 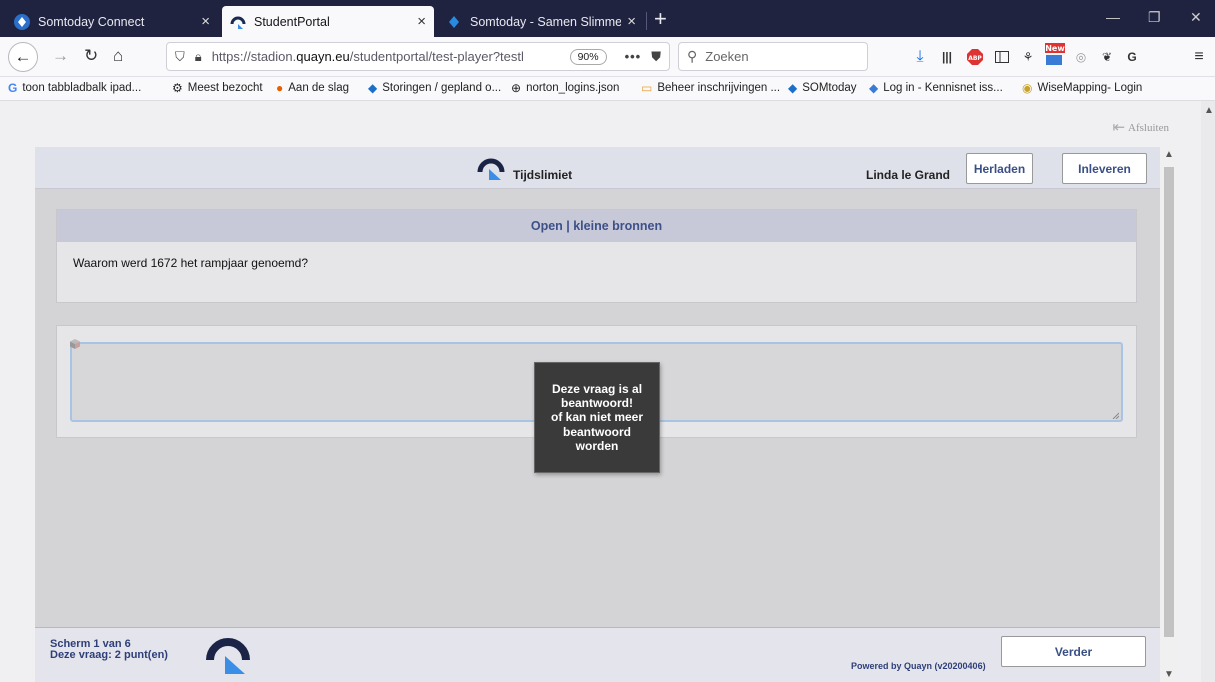 I want to click on forward-button: →, so click(x=60, y=56).